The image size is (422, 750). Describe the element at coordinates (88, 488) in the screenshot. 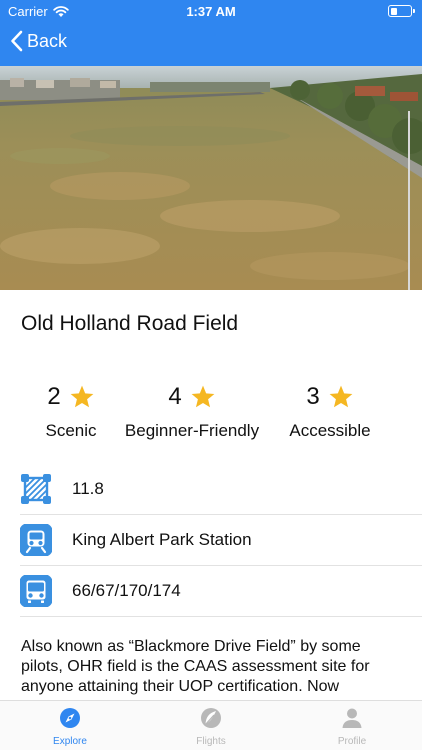

I see `area-value: 11.8` at that location.